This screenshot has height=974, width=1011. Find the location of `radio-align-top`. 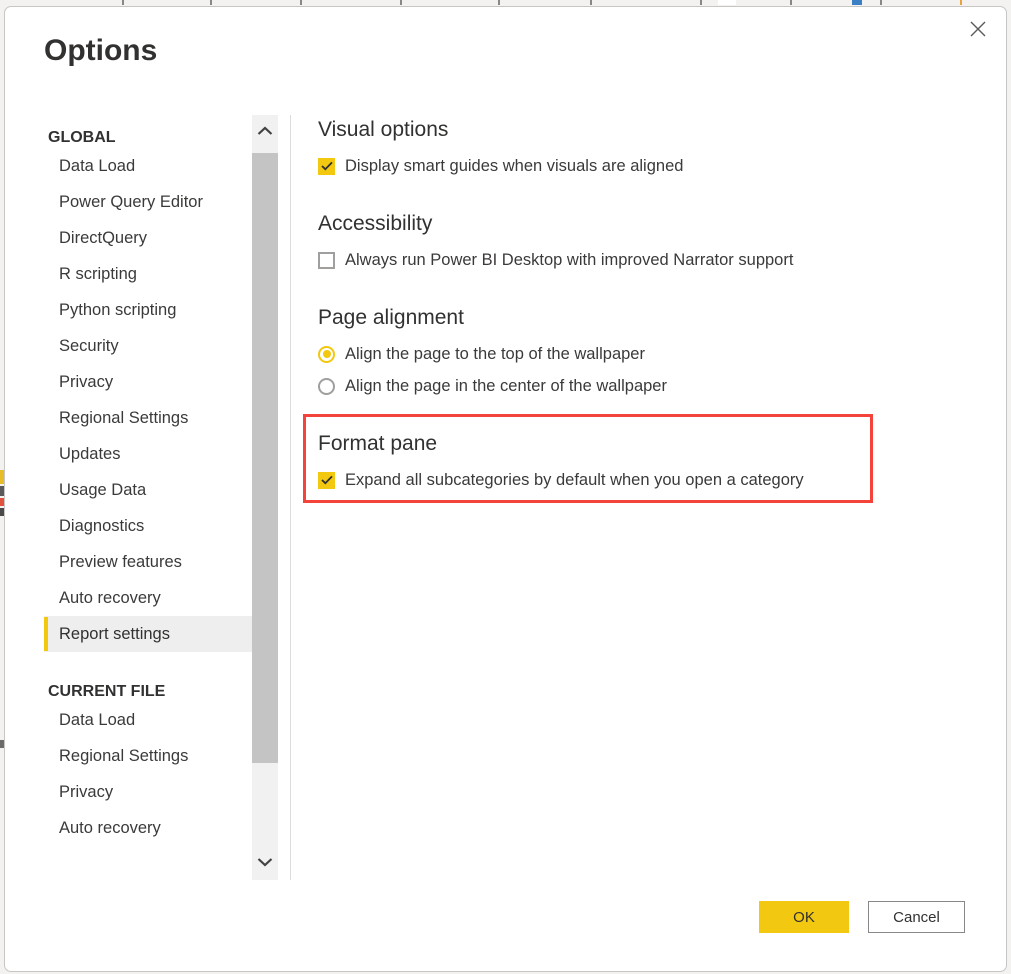

radio-align-top is located at coordinates (326, 354).